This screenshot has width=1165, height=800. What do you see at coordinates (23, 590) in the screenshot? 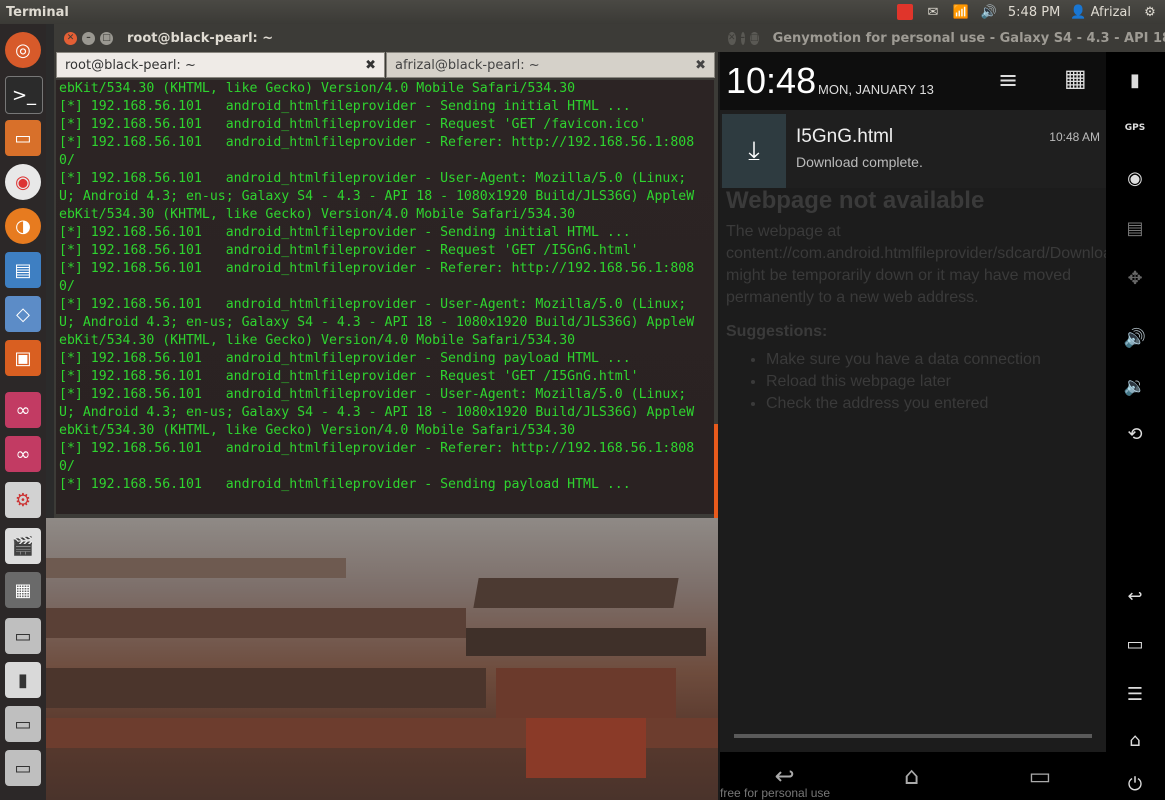
I see `workspace-switcher-icon: ▦` at bounding box center [23, 590].